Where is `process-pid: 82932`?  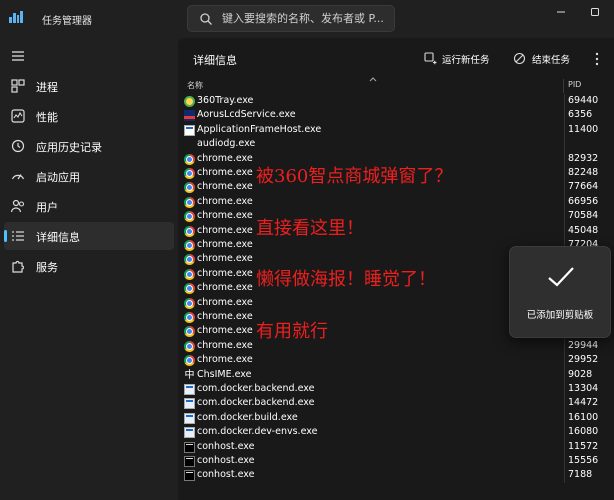
process-pid: 82932 is located at coordinates (583, 158).